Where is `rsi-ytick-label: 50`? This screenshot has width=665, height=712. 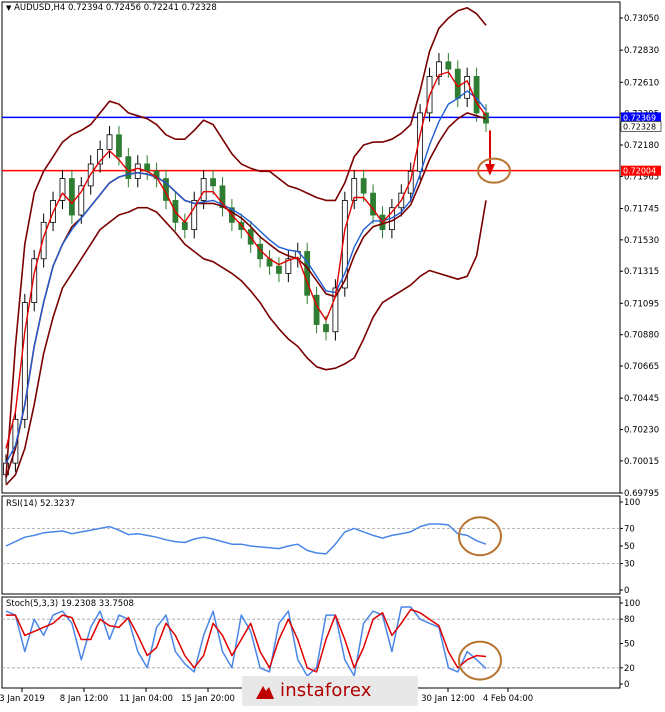
rsi-ytick-label: 50 is located at coordinates (629, 547).